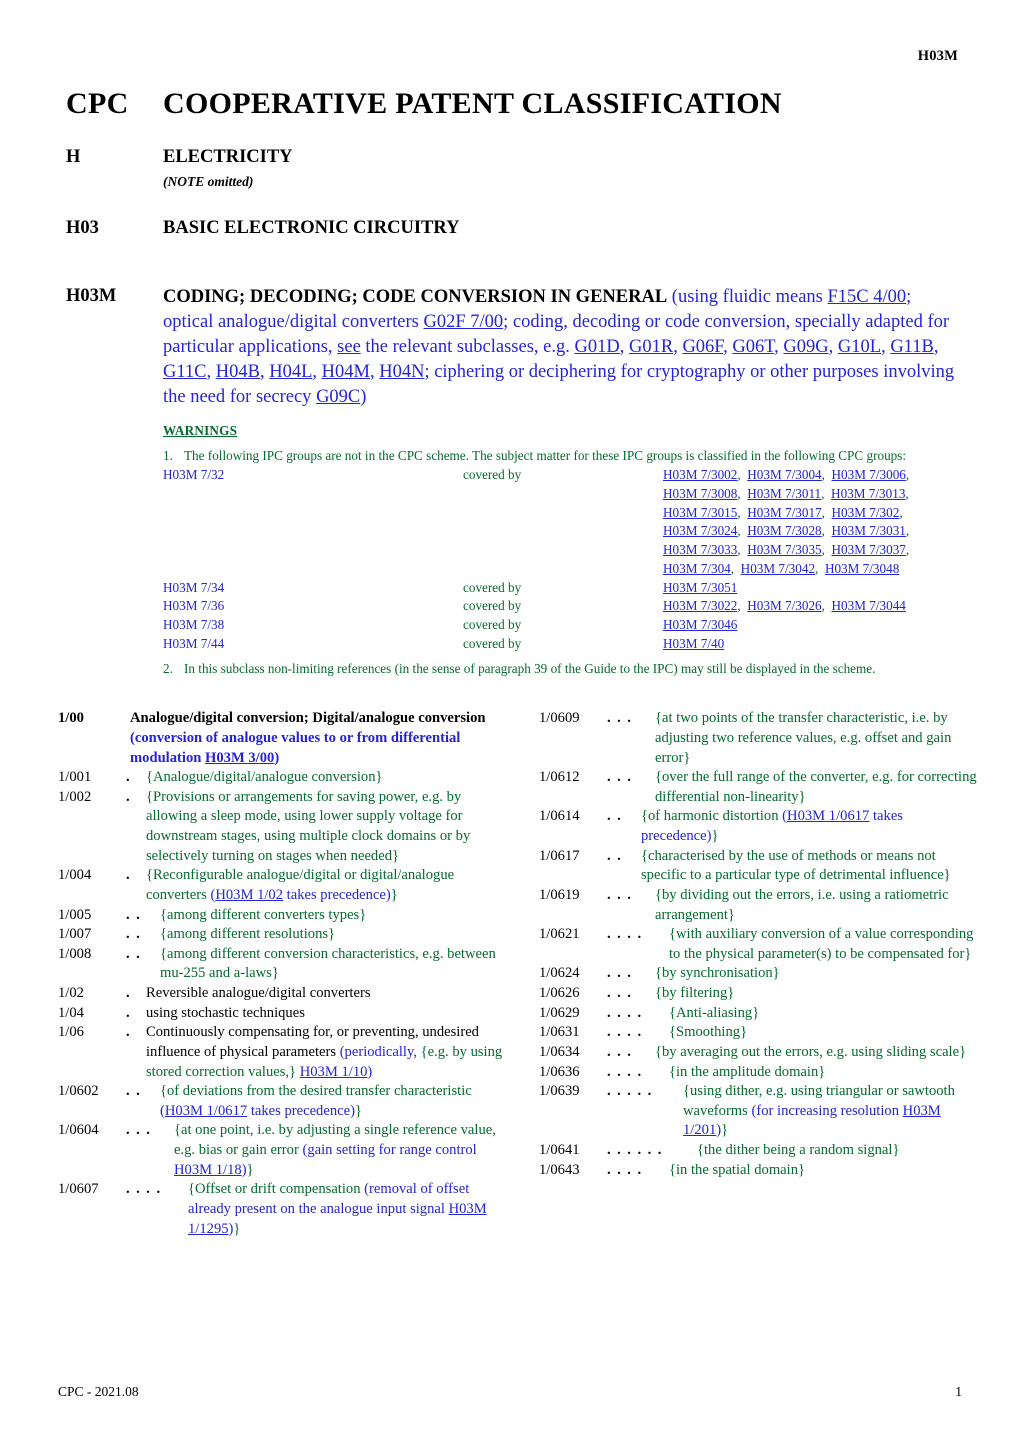 Image resolution: width=1020 pixels, height=1442 pixels. What do you see at coordinates (346, 372) in the screenshot?
I see `classification-link: H04M` at bounding box center [346, 372].